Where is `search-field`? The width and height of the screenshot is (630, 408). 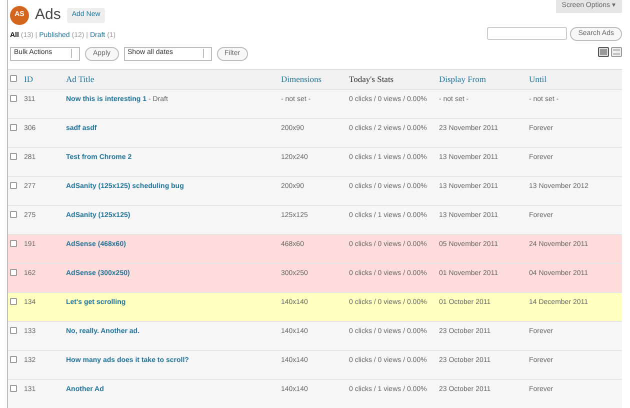 search-field is located at coordinates (527, 33).